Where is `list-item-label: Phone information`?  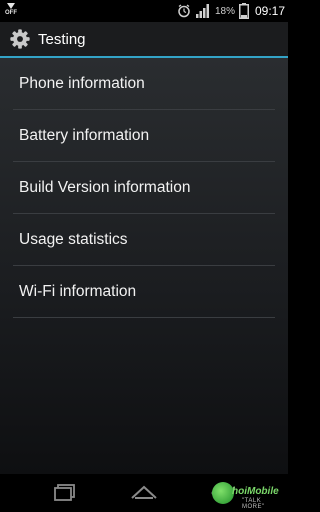 list-item-label: Phone information is located at coordinates (82, 83).